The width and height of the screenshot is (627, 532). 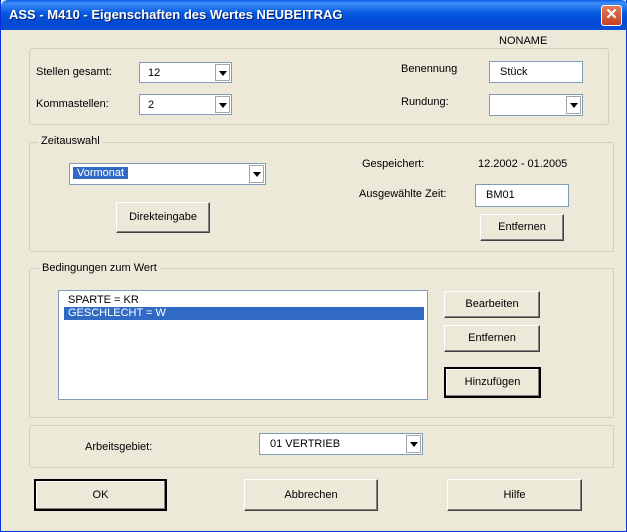 What do you see at coordinates (119, 447) in the screenshot?
I see `arbeitsgebiet-label: Arbeitsgebiet:` at bounding box center [119, 447].